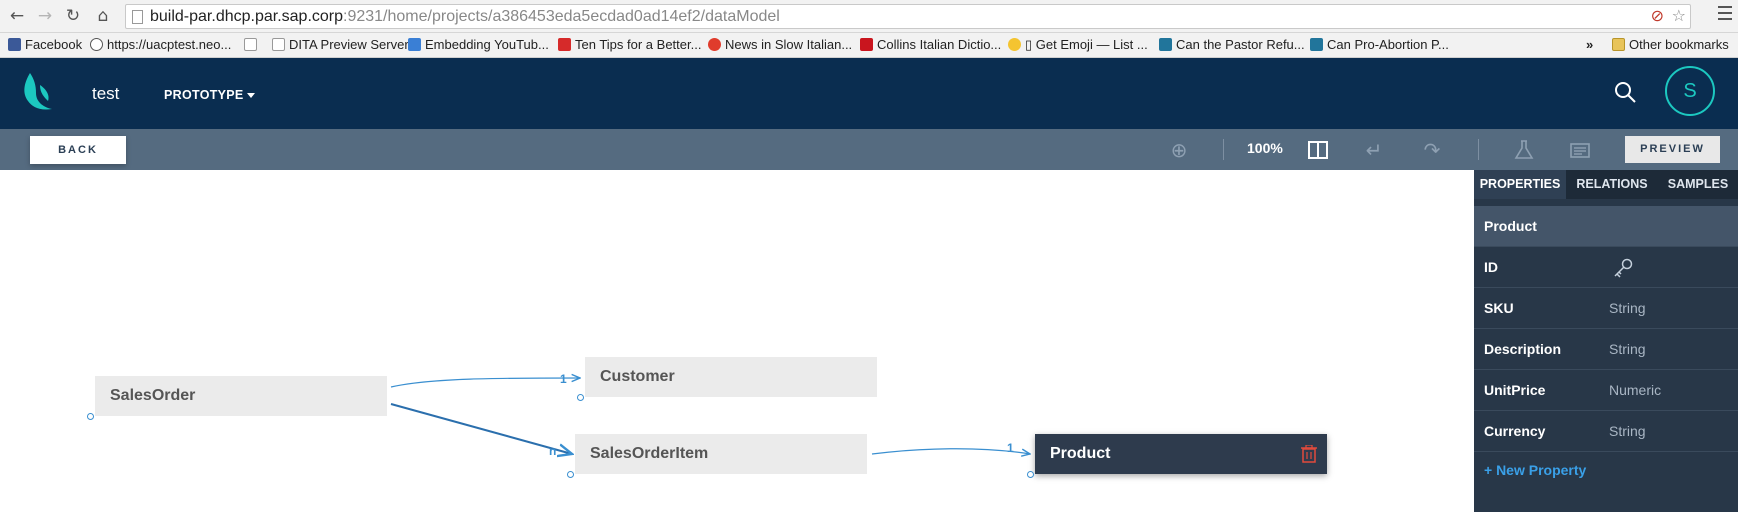  Describe the element at coordinates (721, 454) in the screenshot. I see `entity-node: SalesOrderItem` at that location.